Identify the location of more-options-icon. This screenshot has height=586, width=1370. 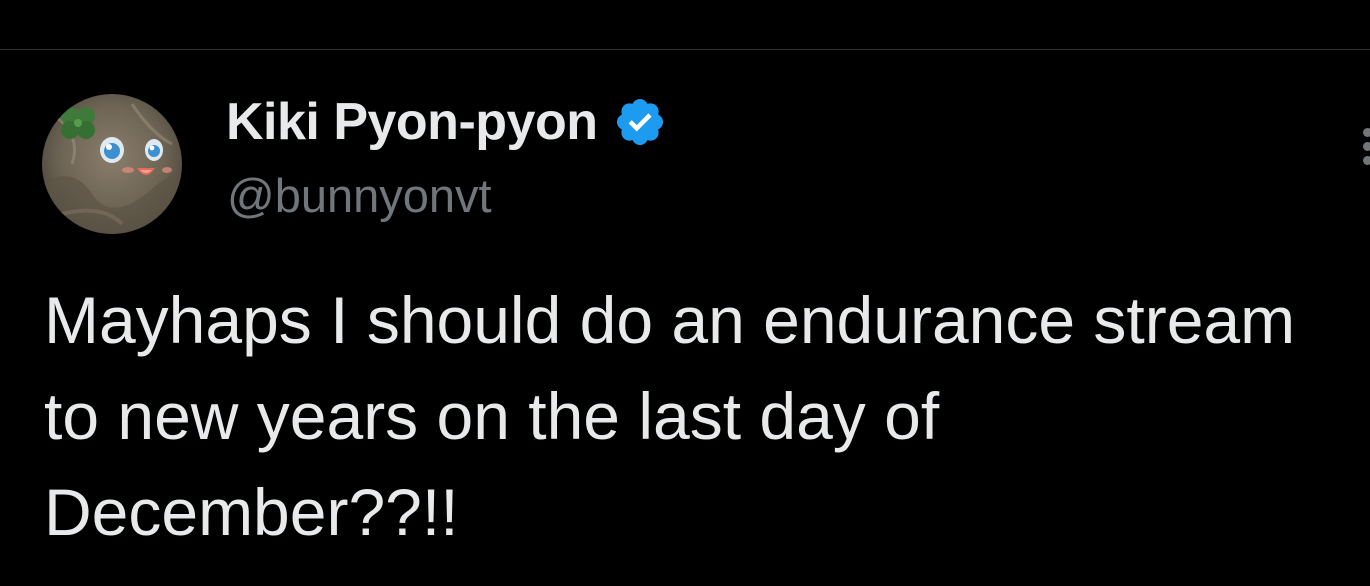
(1365, 146).